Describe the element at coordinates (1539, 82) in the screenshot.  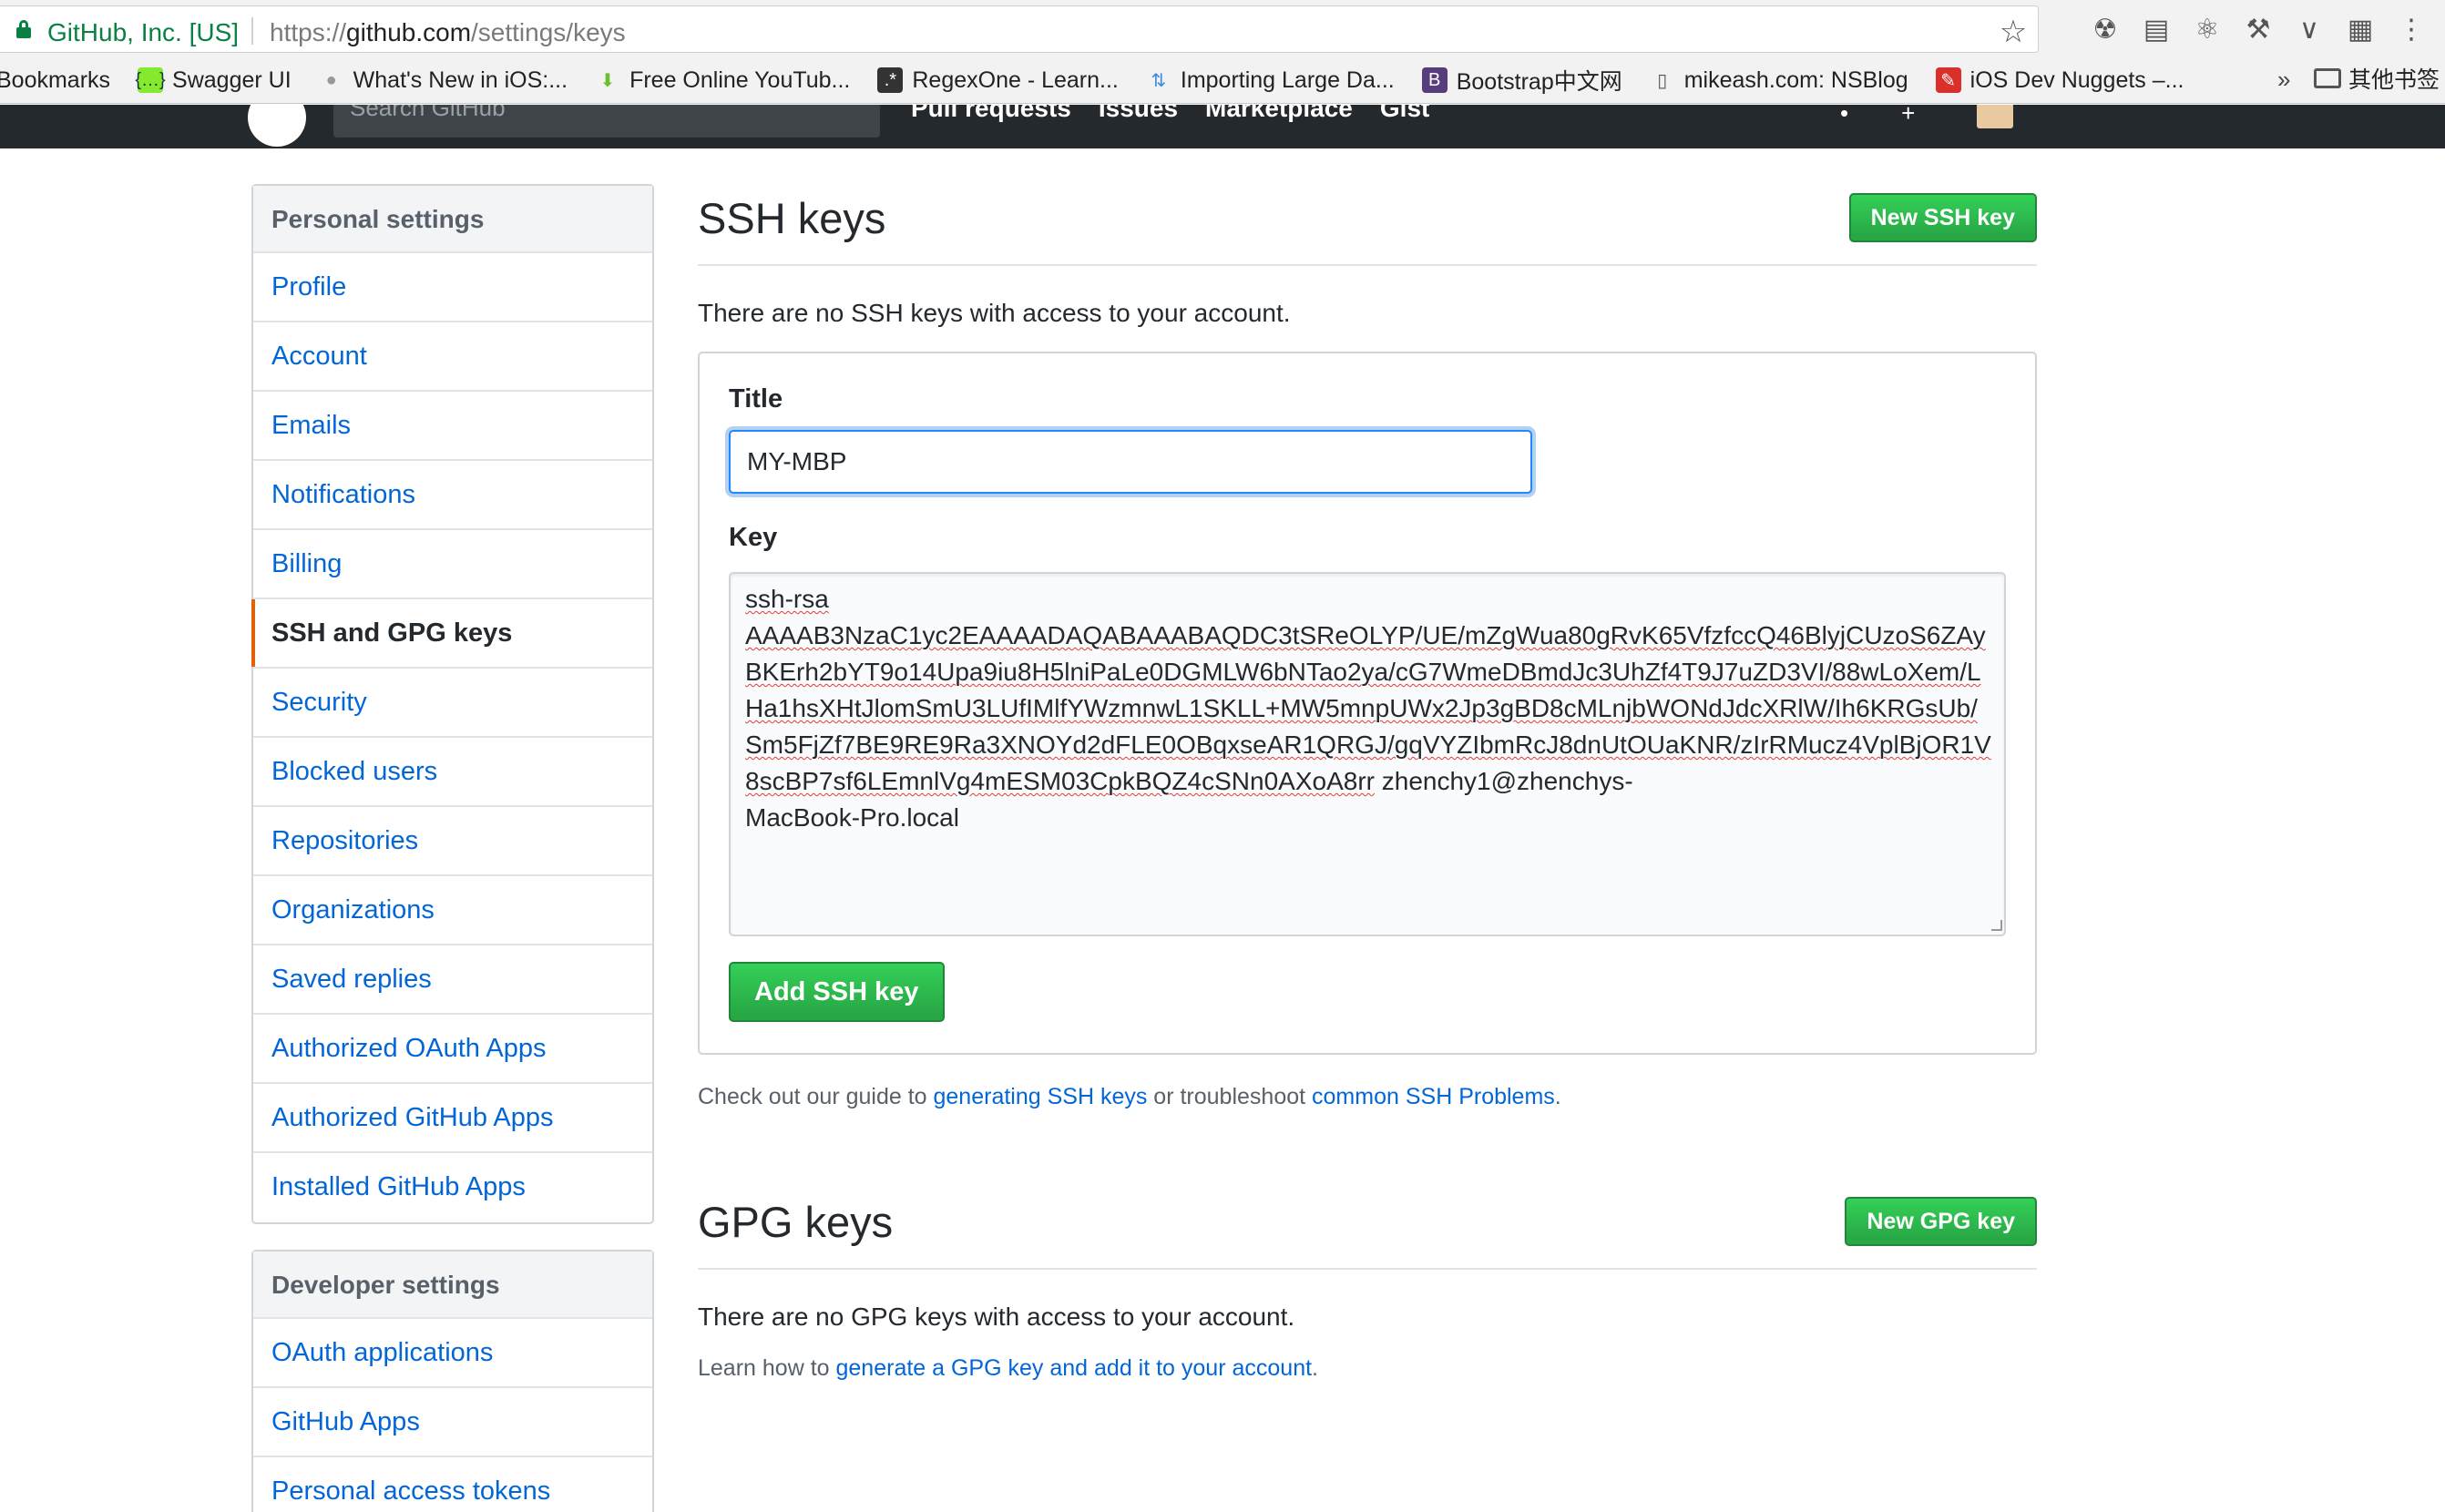
I see `bookmark-label: Bootstrap中文网` at that location.